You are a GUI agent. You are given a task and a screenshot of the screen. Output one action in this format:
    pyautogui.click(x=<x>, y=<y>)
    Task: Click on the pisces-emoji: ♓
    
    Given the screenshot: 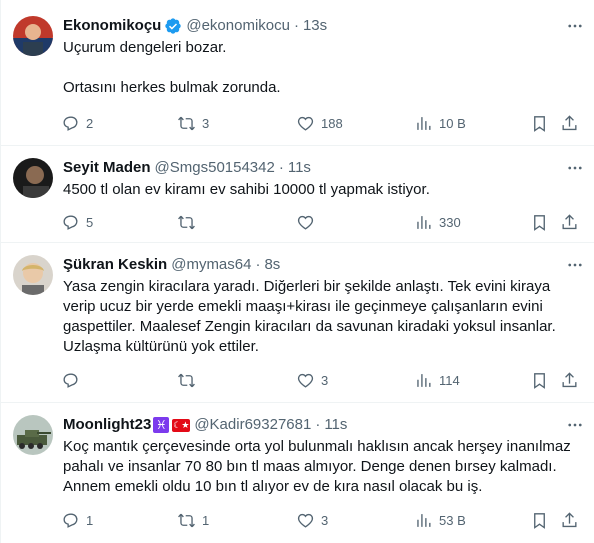 What is the action you would take?
    pyautogui.click(x=161, y=425)
    